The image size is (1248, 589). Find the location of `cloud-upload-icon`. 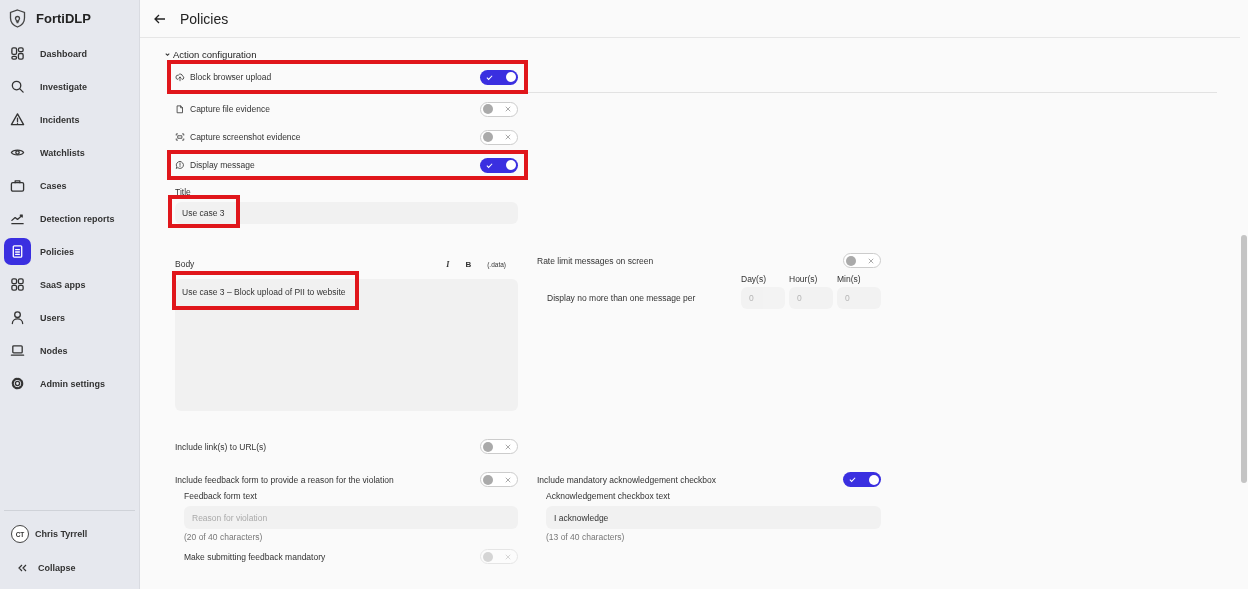

cloud-upload-icon is located at coordinates (180, 77).